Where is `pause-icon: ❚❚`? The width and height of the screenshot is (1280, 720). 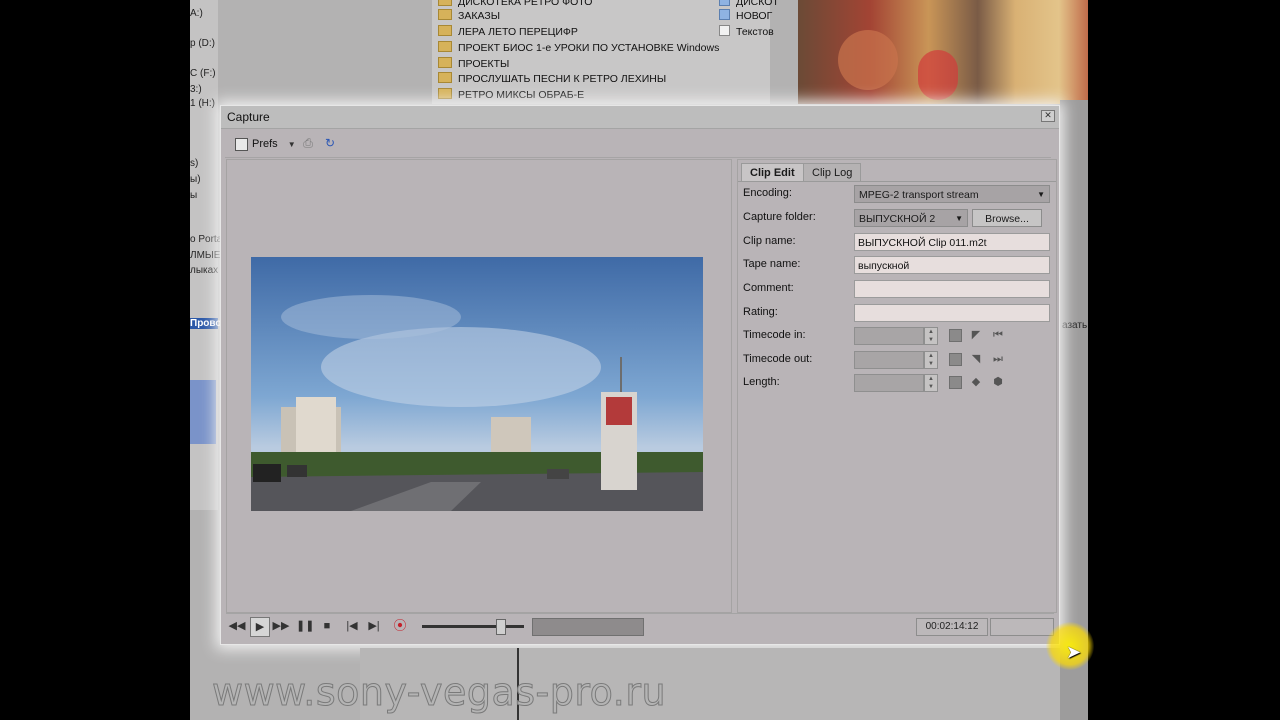 pause-icon: ❚❚ is located at coordinates (305, 626).